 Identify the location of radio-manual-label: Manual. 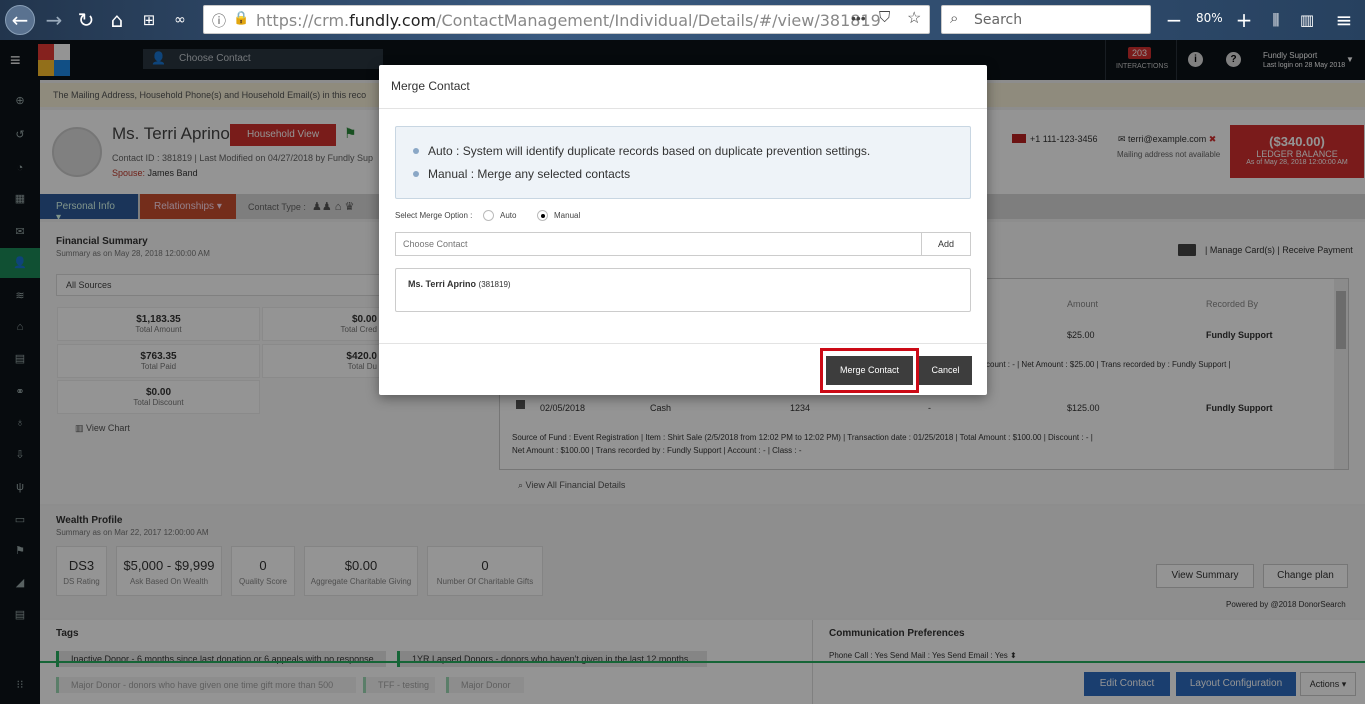
(567, 215).